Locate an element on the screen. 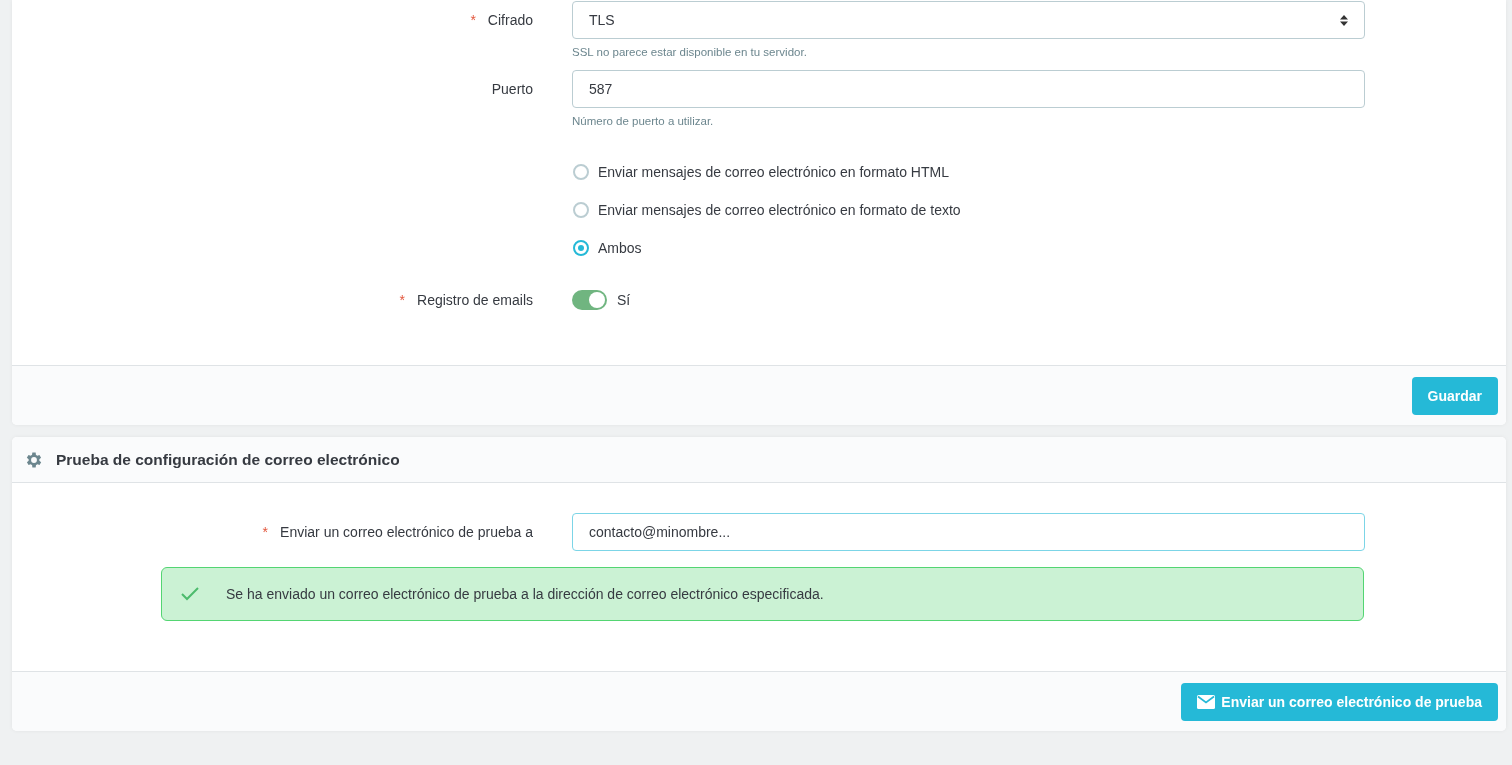 The height and width of the screenshot is (765, 1512). radio-label: Ambos is located at coordinates (620, 248).